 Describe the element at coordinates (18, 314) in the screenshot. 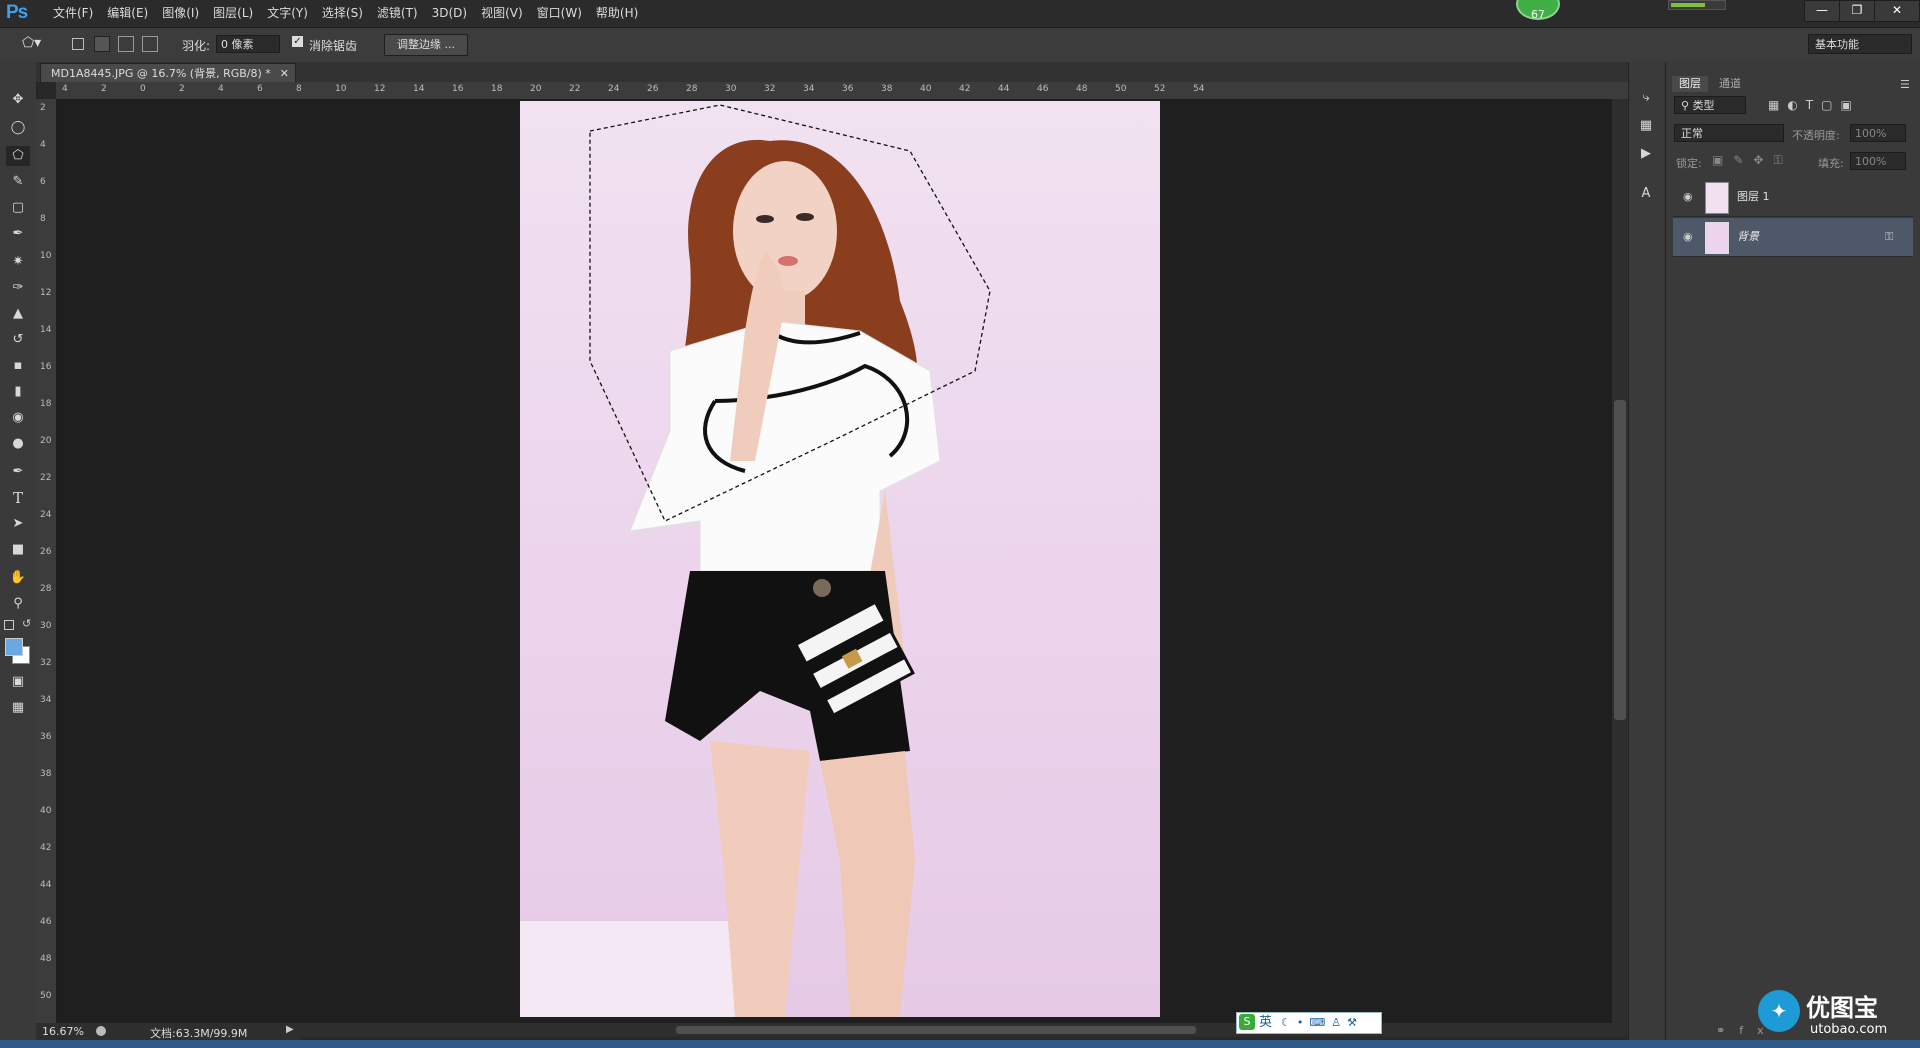

I see `stamp-tool-icon: ▲` at that location.